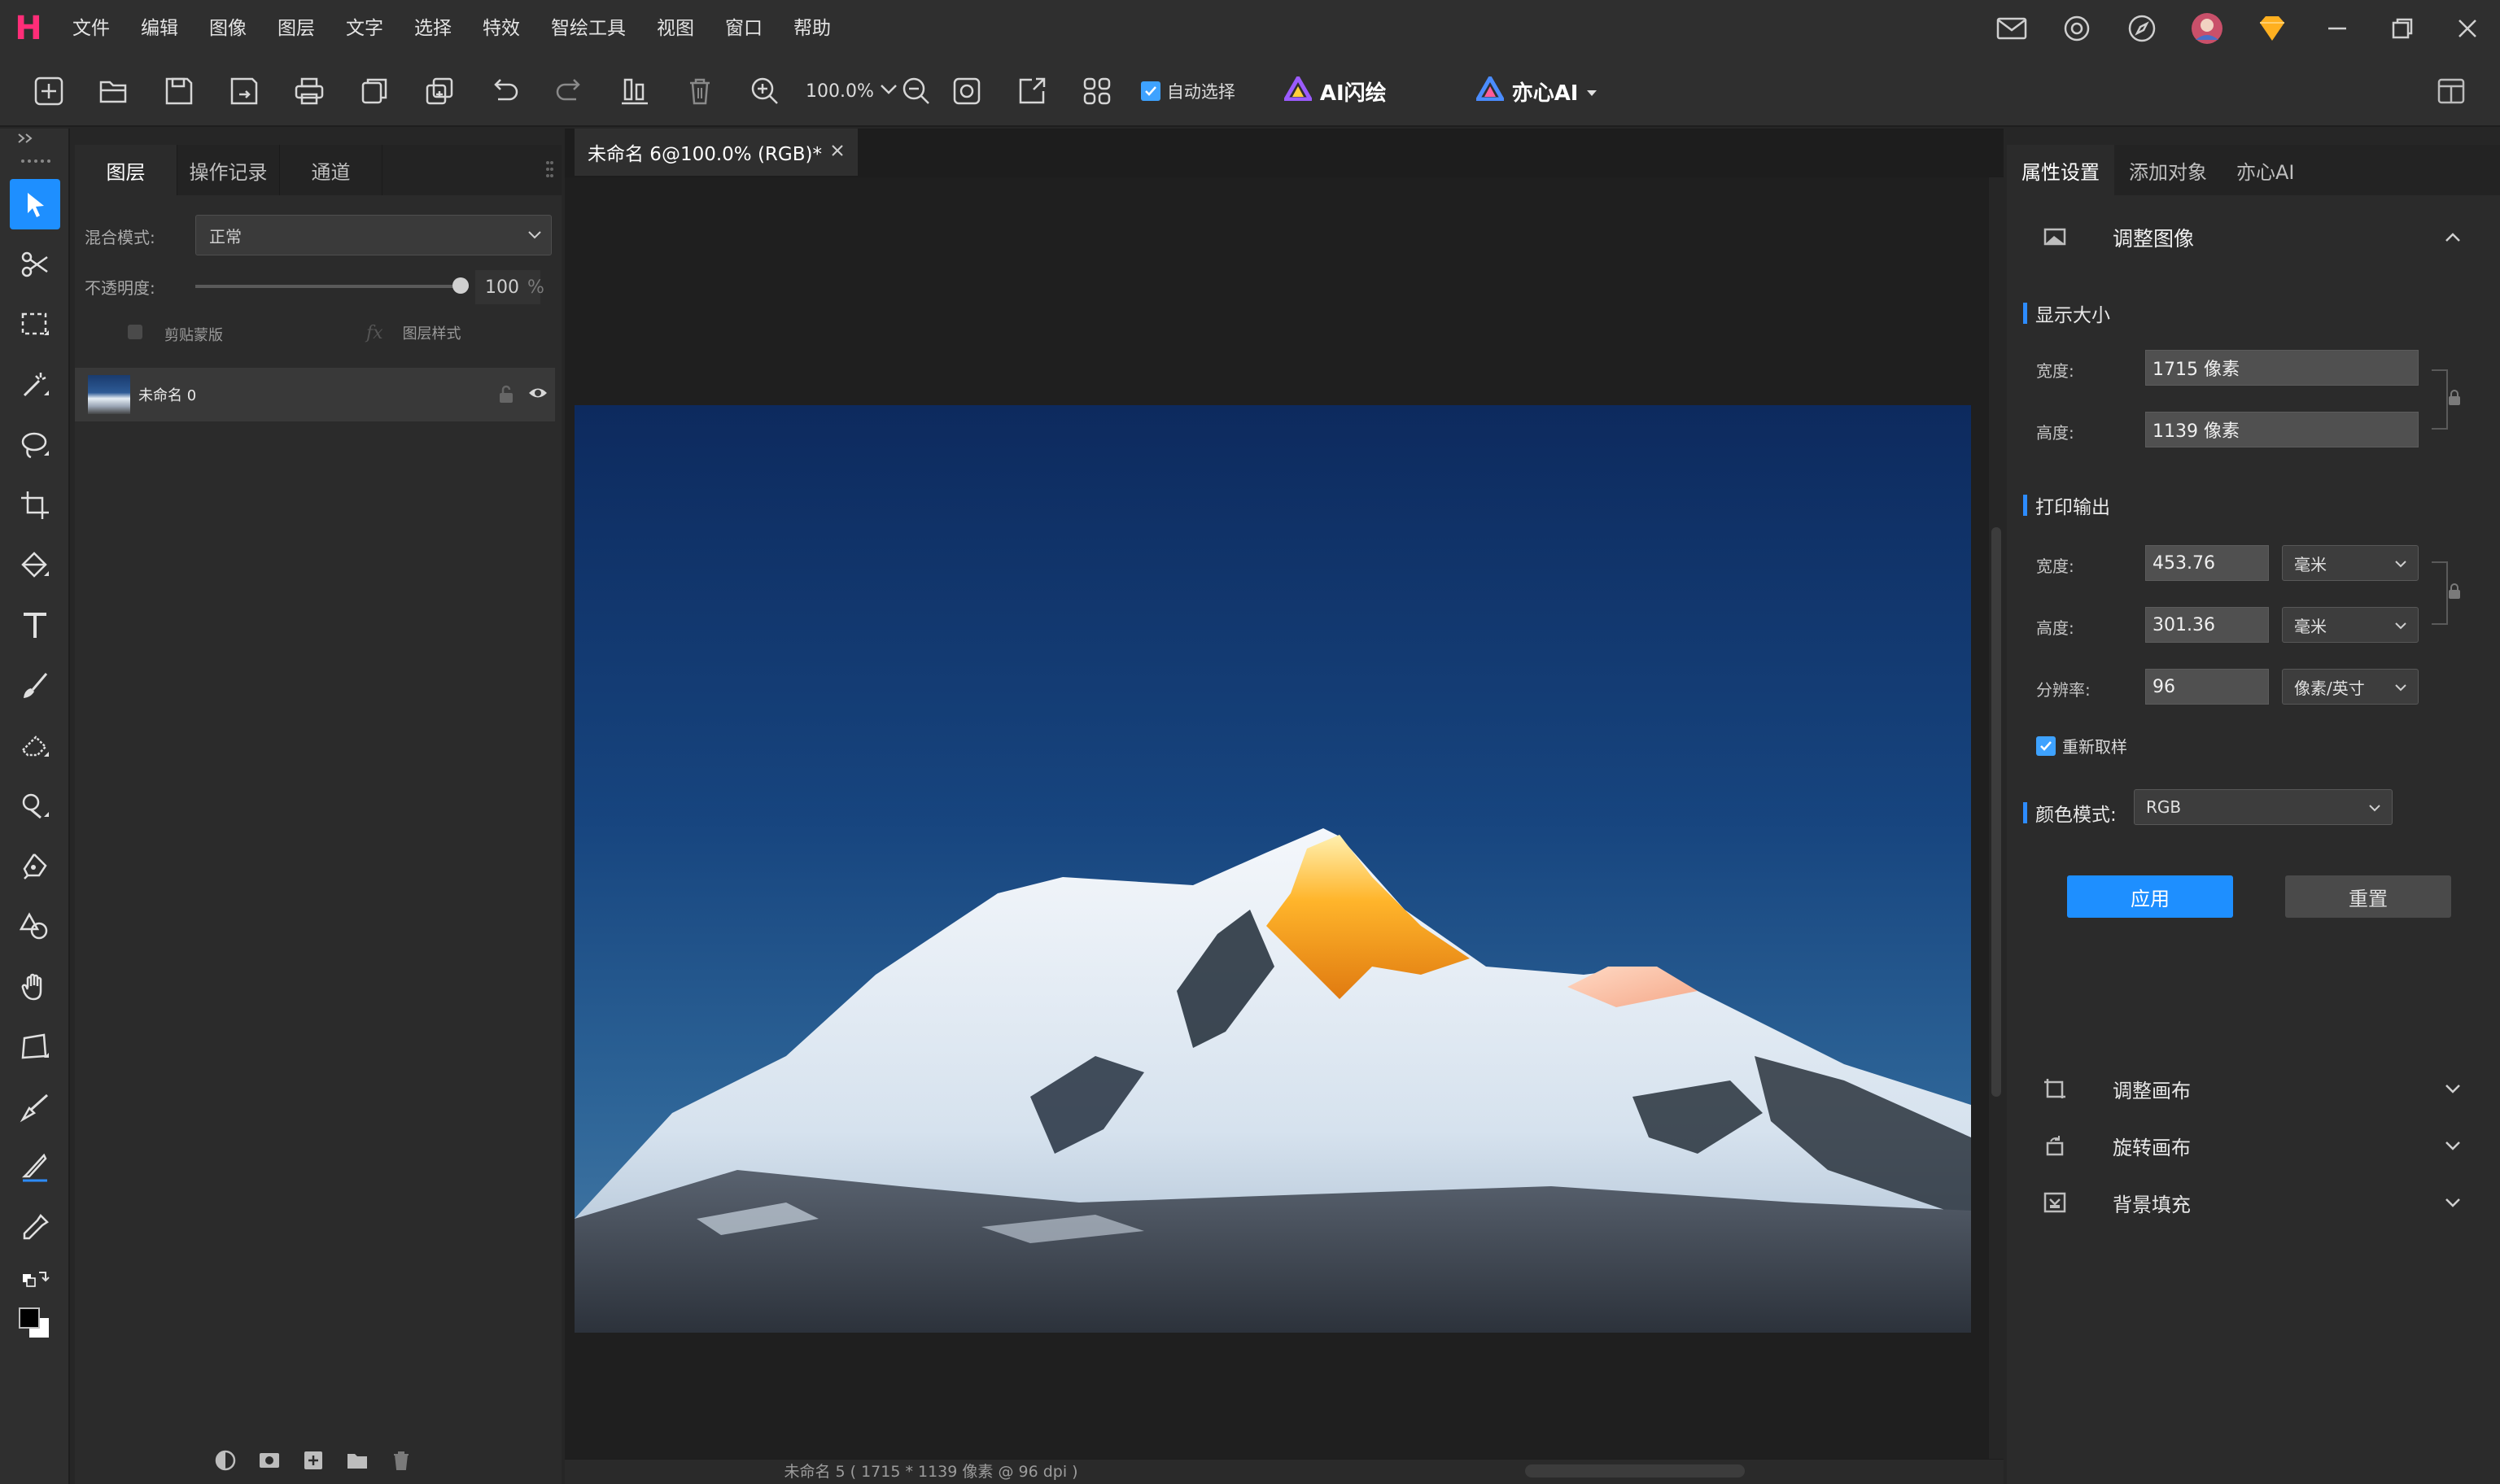 The image size is (2500, 1484). I want to click on opacity-slider, so click(332, 286).